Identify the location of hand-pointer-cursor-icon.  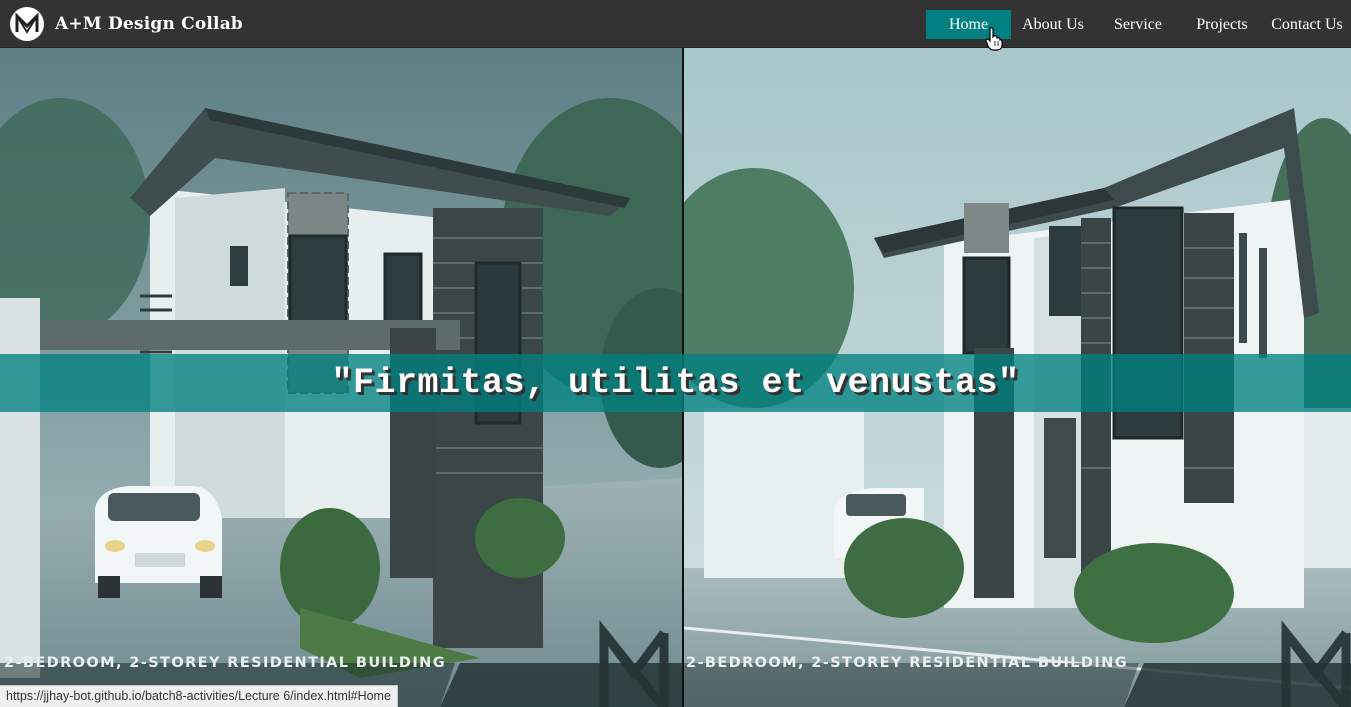
(994, 39).